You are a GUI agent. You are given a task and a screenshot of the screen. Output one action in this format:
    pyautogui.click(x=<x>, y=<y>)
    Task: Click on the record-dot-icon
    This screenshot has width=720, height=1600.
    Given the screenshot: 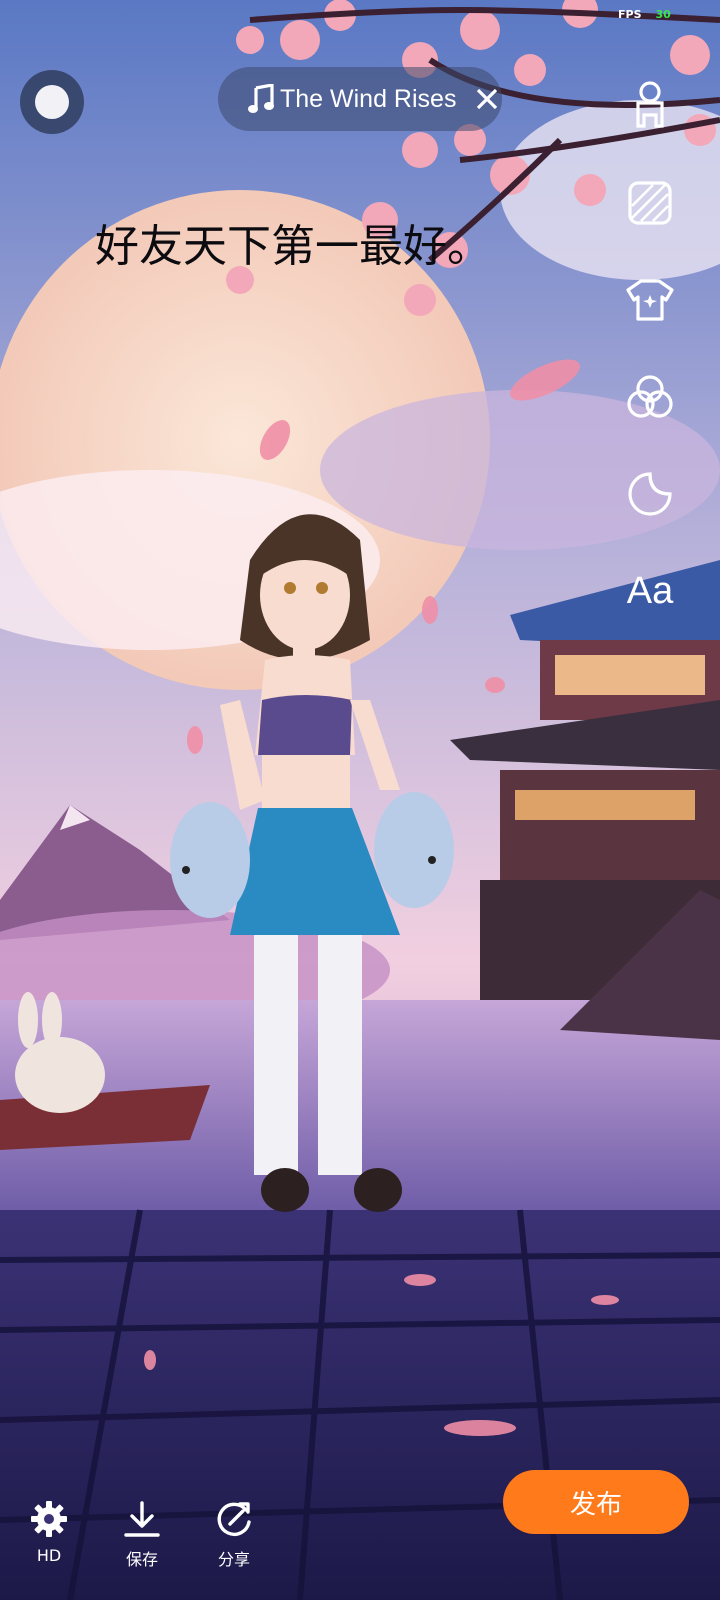 What is the action you would take?
    pyautogui.click(x=52, y=102)
    